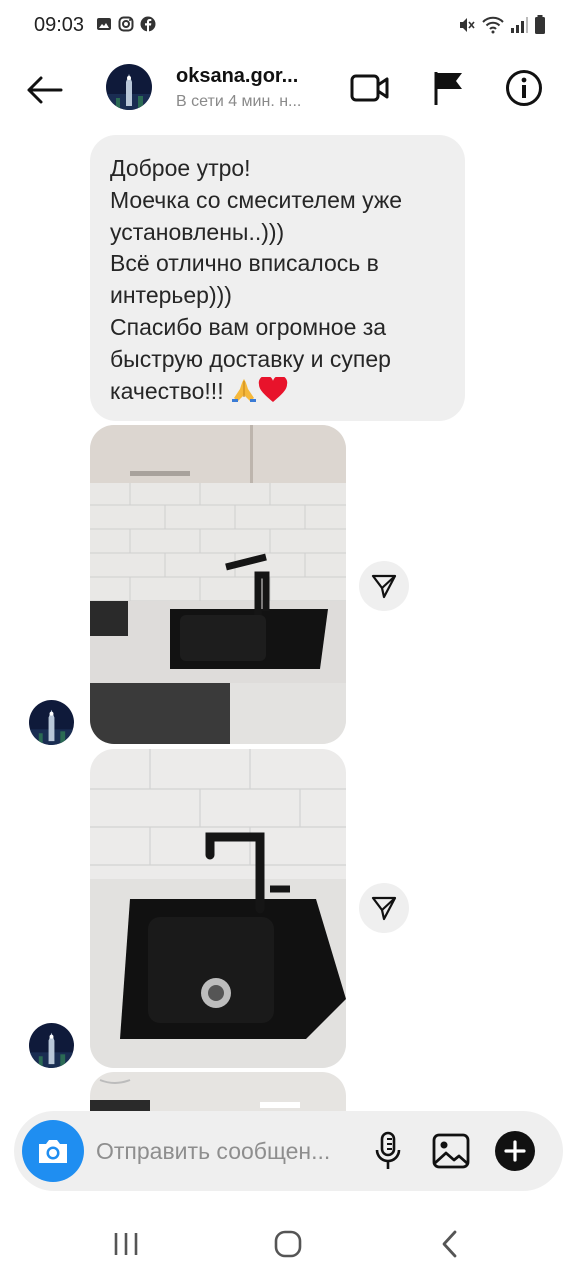  I want to click on red-heart-emoji, so click(273, 389).